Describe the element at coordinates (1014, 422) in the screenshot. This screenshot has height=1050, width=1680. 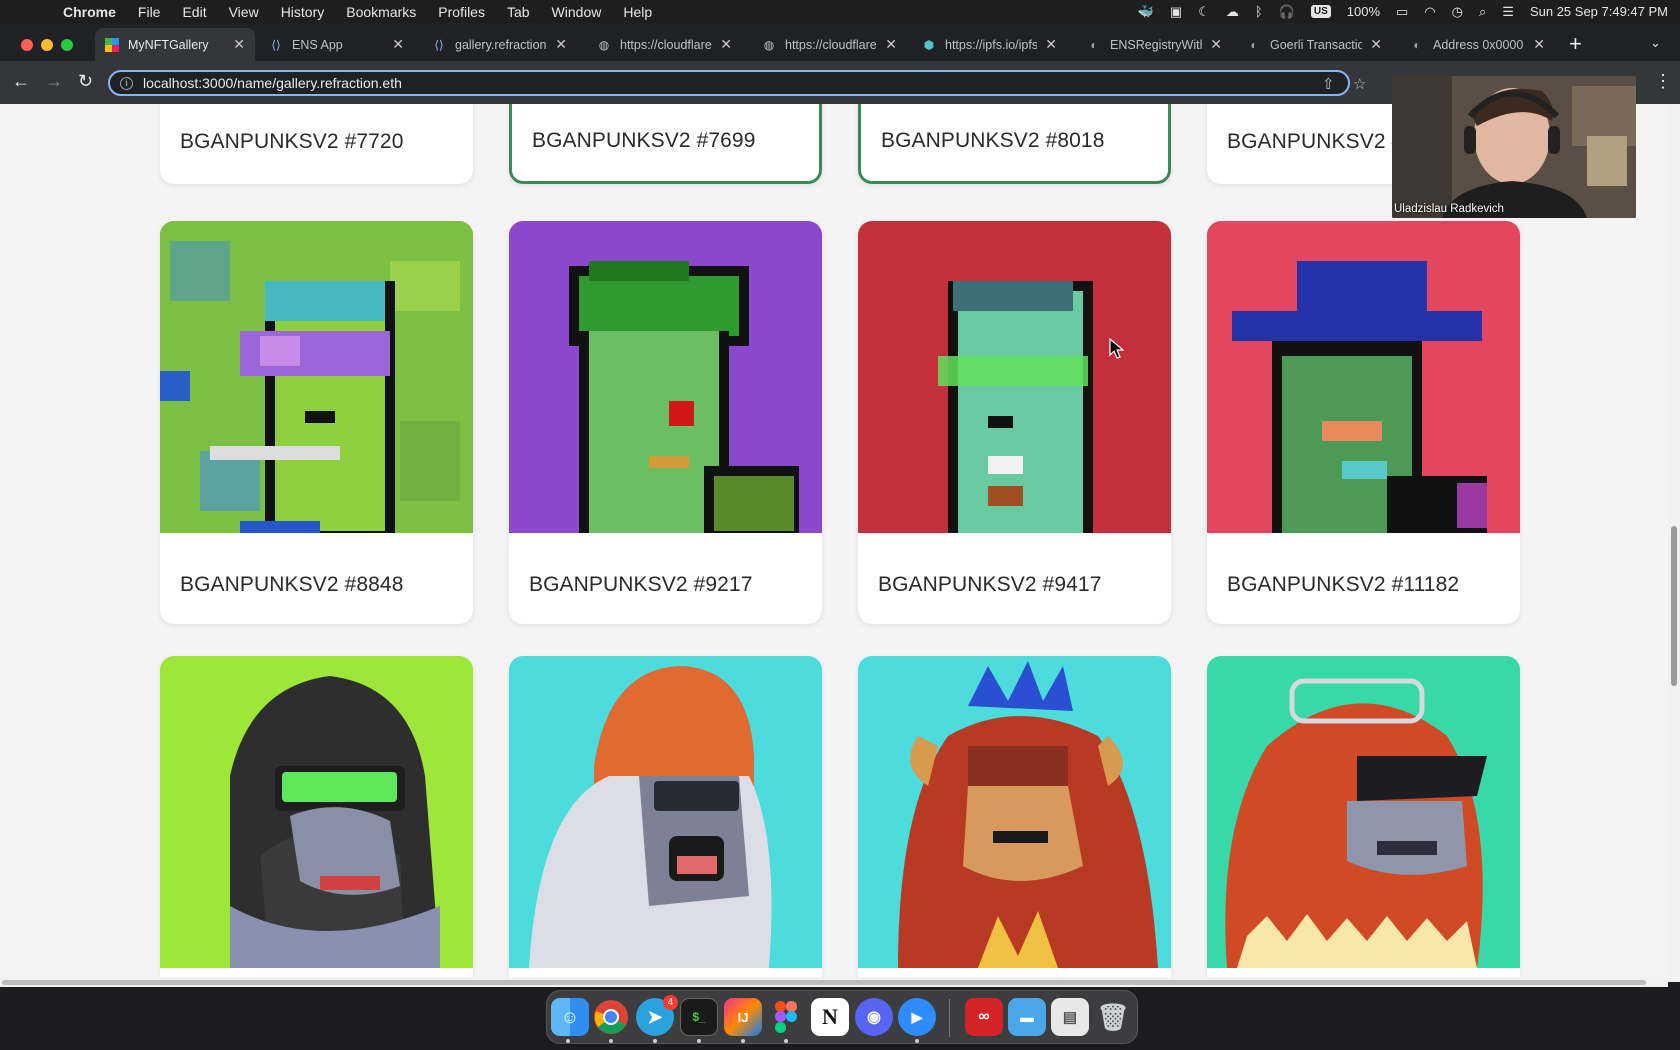
I see `nft-card: BGANPUNKSV2 #9417` at that location.